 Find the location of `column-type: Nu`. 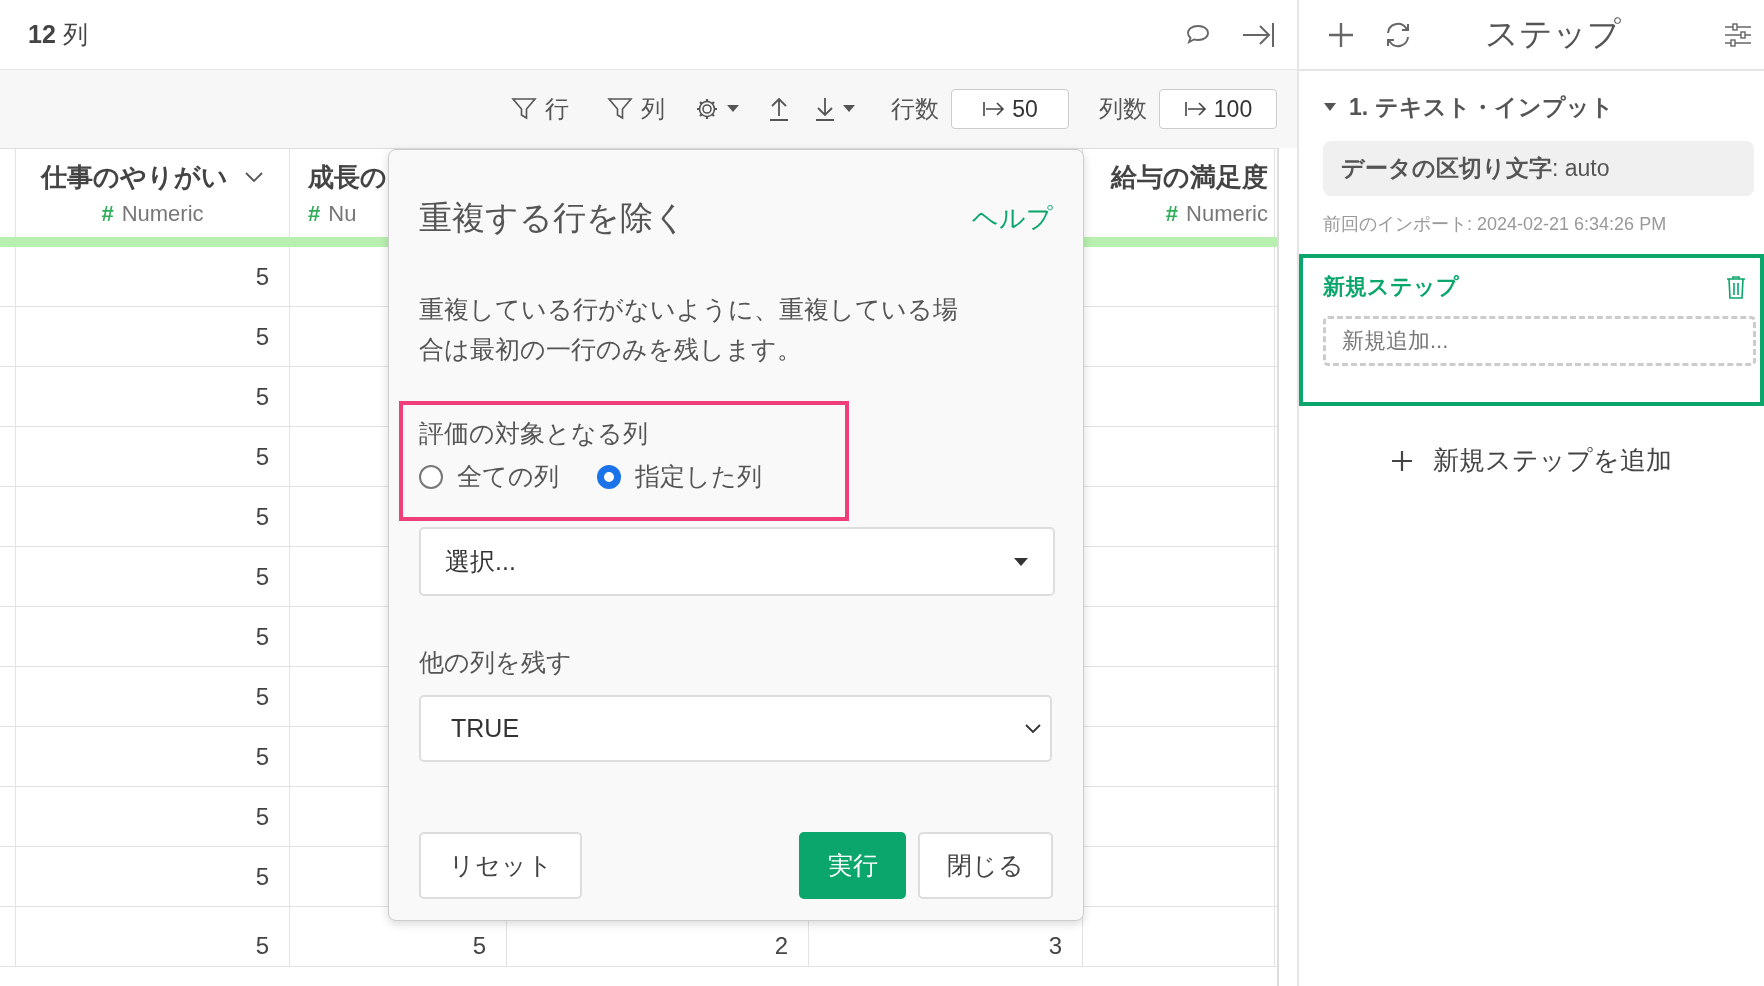

column-type: Nu is located at coordinates (342, 213).